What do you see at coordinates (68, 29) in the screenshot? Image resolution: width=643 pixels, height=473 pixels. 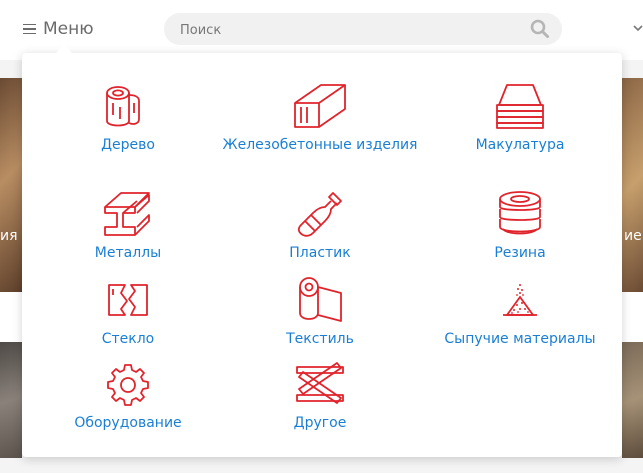 I see `menu-label: Меню` at bounding box center [68, 29].